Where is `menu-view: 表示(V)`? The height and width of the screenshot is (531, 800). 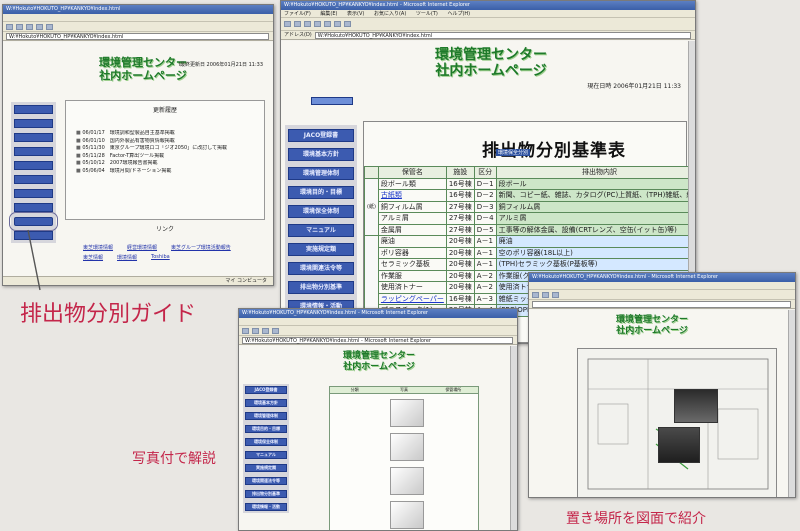
menu-view: 表示(V) is located at coordinates (355, 14).